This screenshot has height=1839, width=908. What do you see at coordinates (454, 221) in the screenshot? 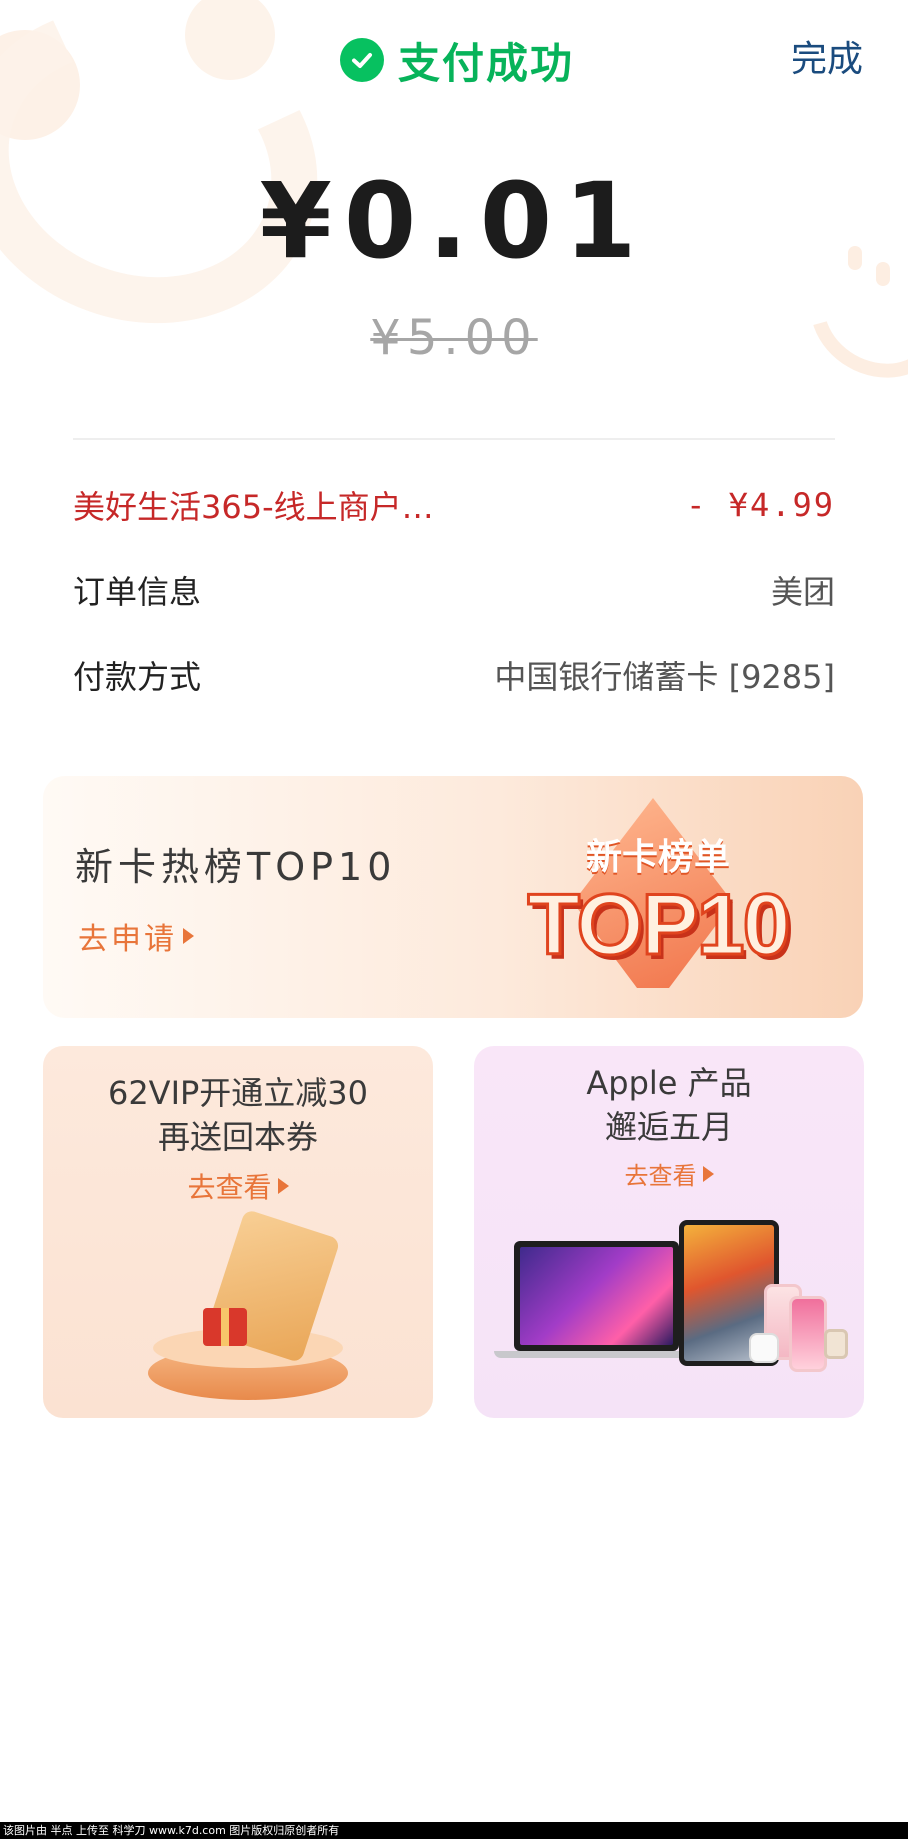
I see `paid-amount: ¥0.01` at bounding box center [454, 221].